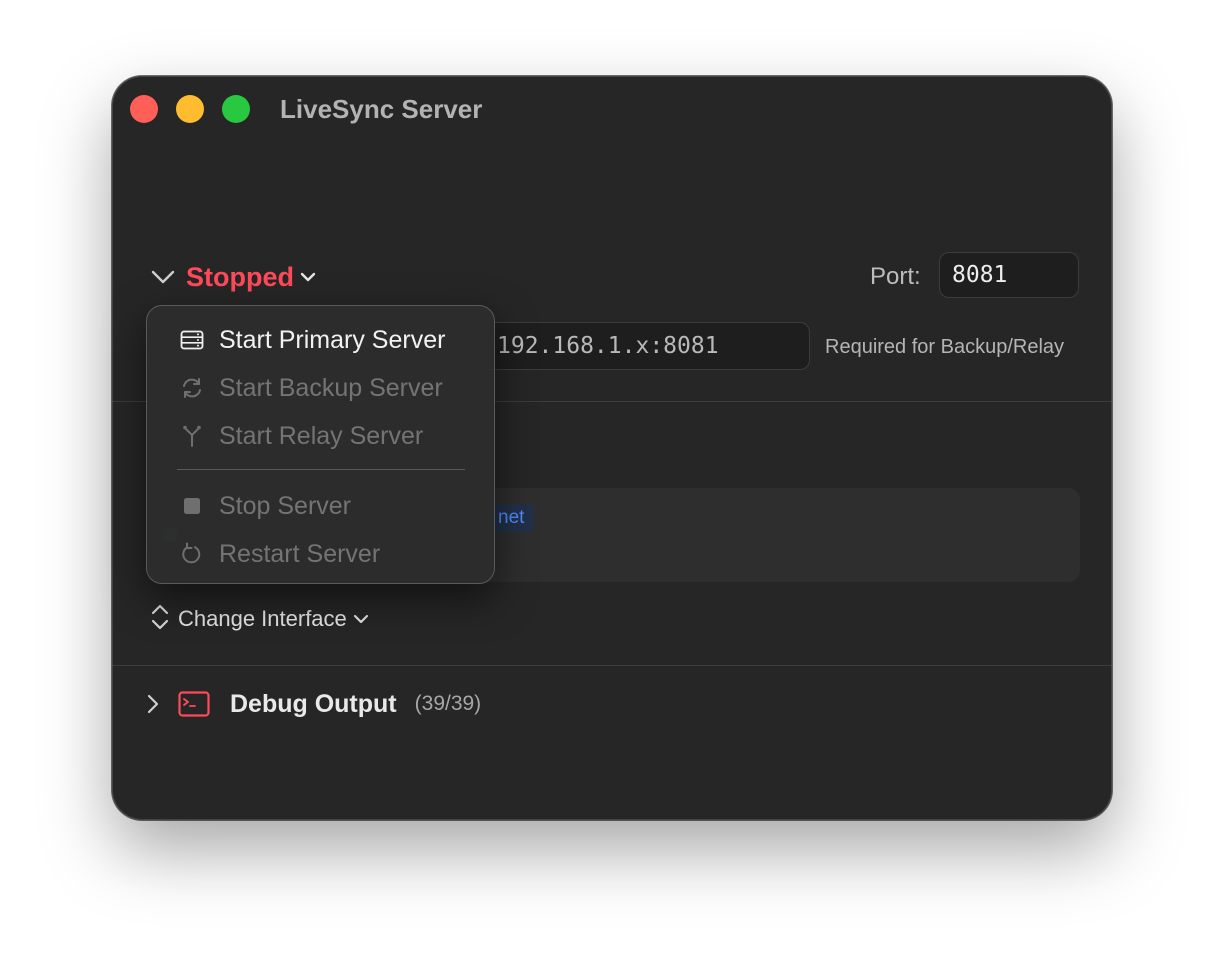 The height and width of the screenshot is (968, 1224). Describe the element at coordinates (192, 554) in the screenshot. I see `restart-arrow-icon` at that location.